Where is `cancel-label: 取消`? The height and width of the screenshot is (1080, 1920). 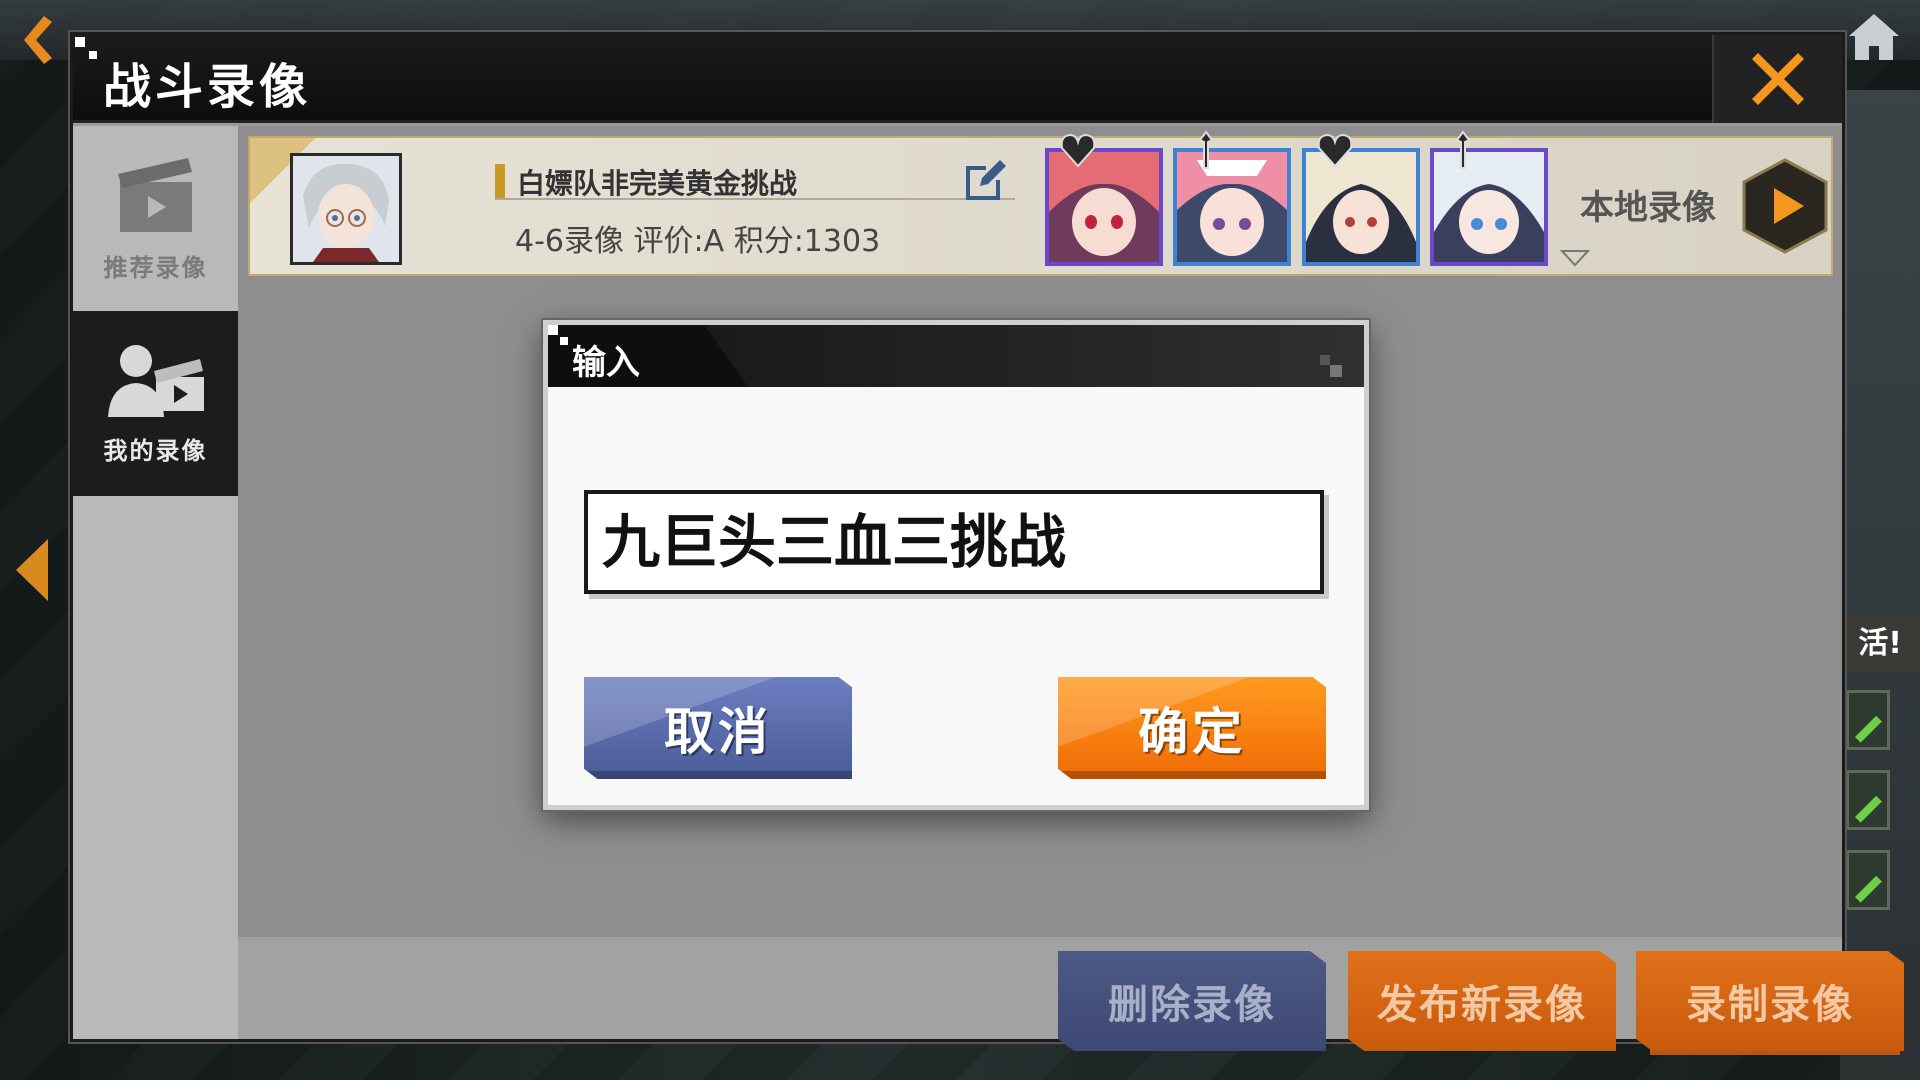 cancel-label: 取消 is located at coordinates (718, 731).